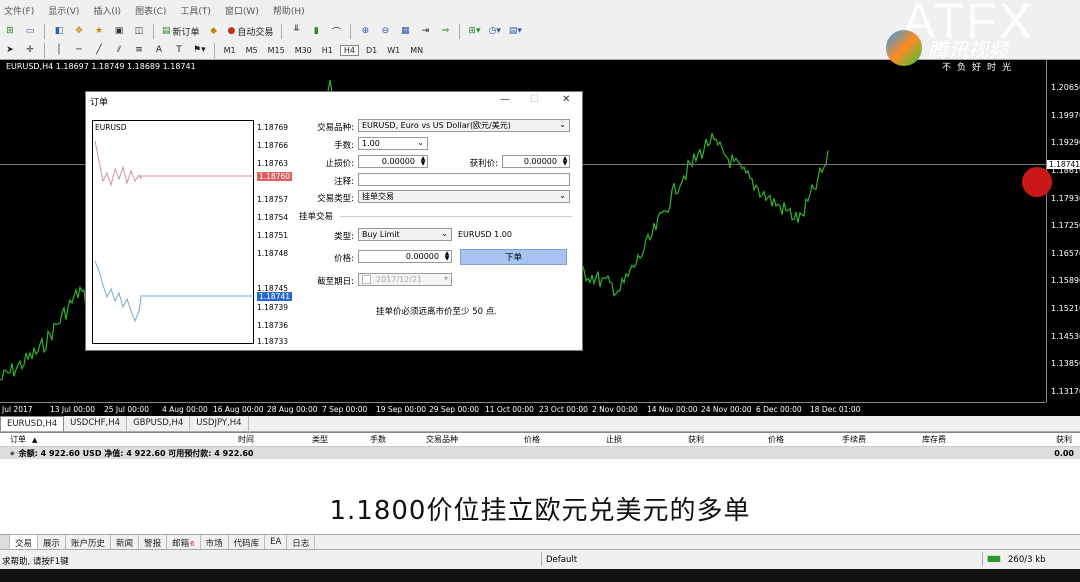 This screenshot has width=1080, height=582. Describe the element at coordinates (614, 439) in the screenshot. I see `col-sl: 止损` at that location.